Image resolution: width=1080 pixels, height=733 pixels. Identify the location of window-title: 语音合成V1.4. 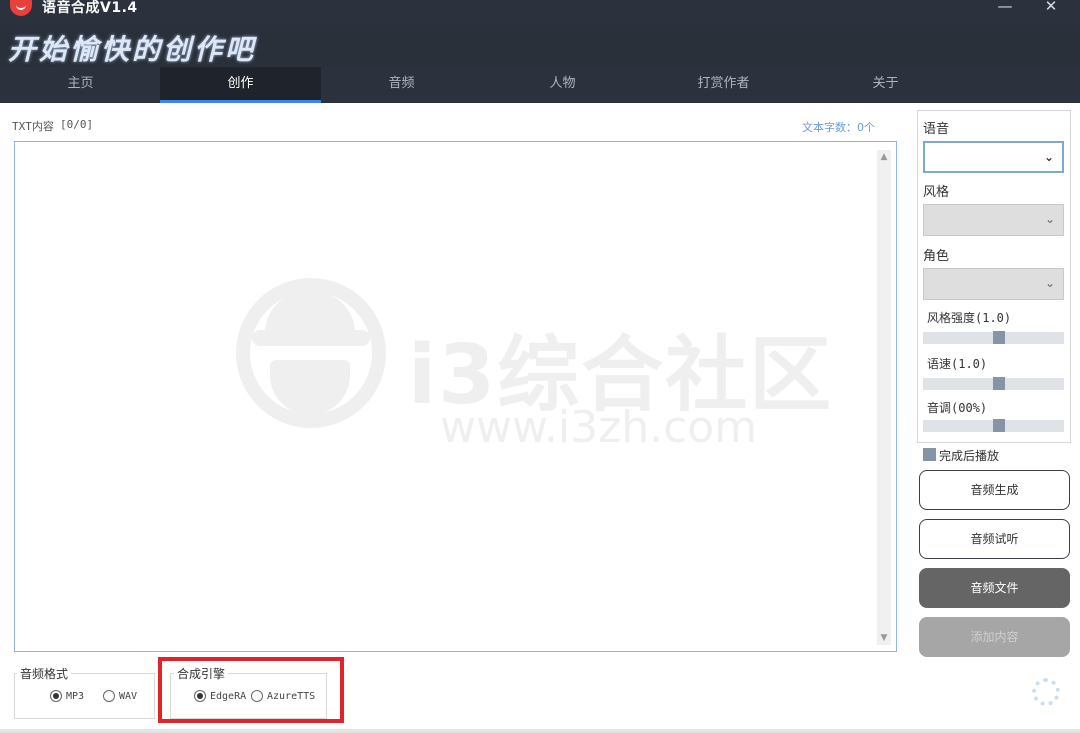
(90, 8).